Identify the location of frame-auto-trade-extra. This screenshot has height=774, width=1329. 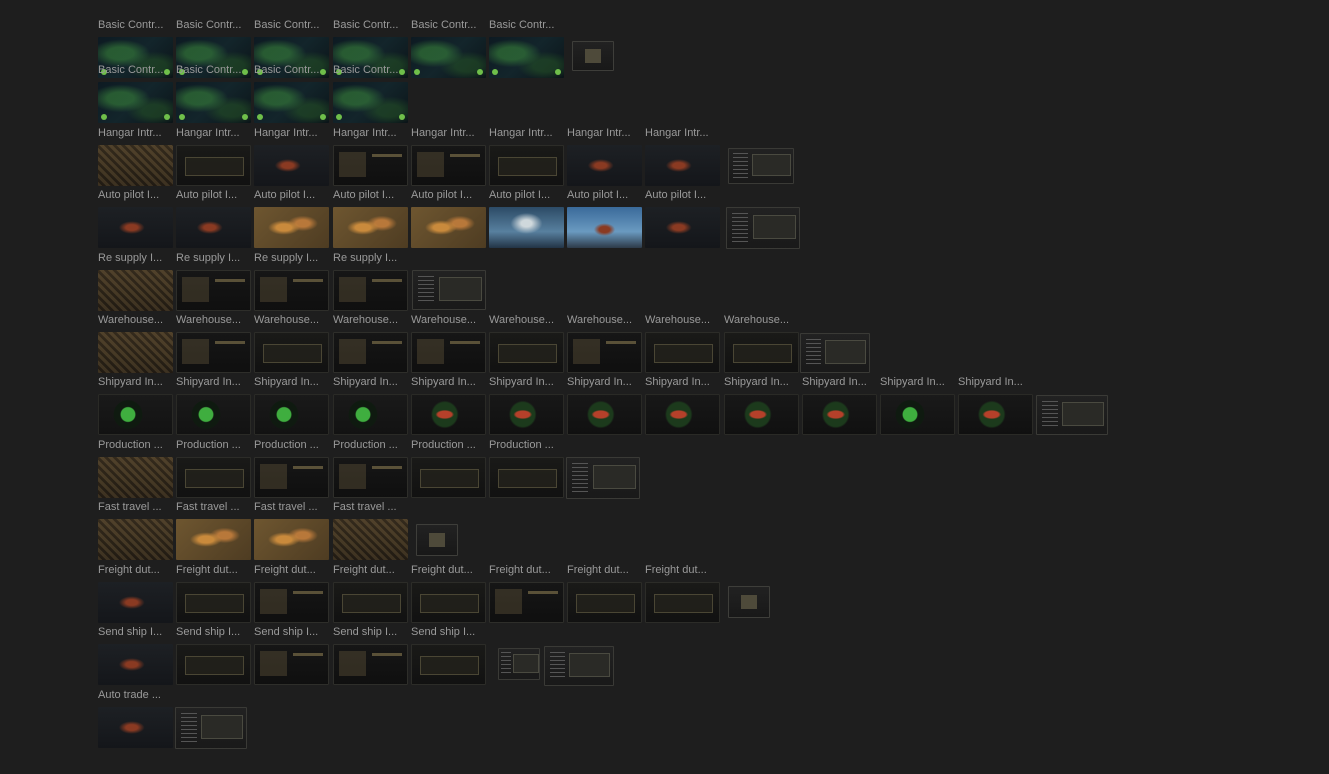
(211, 728).